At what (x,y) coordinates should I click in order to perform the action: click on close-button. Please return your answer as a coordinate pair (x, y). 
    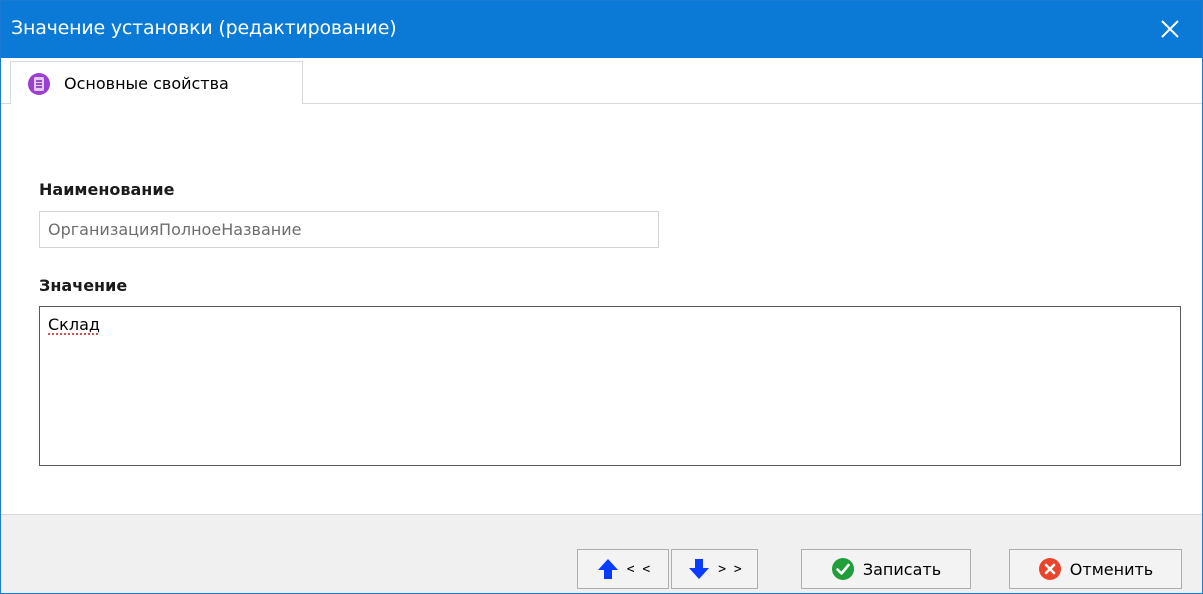
    Looking at the image, I should click on (1170, 29).